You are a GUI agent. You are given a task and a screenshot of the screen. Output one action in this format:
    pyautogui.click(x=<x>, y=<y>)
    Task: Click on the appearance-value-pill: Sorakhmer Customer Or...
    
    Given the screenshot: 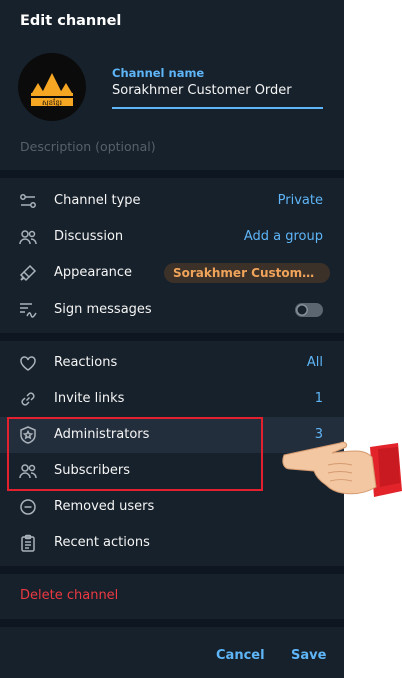 What is the action you would take?
    pyautogui.click(x=247, y=273)
    